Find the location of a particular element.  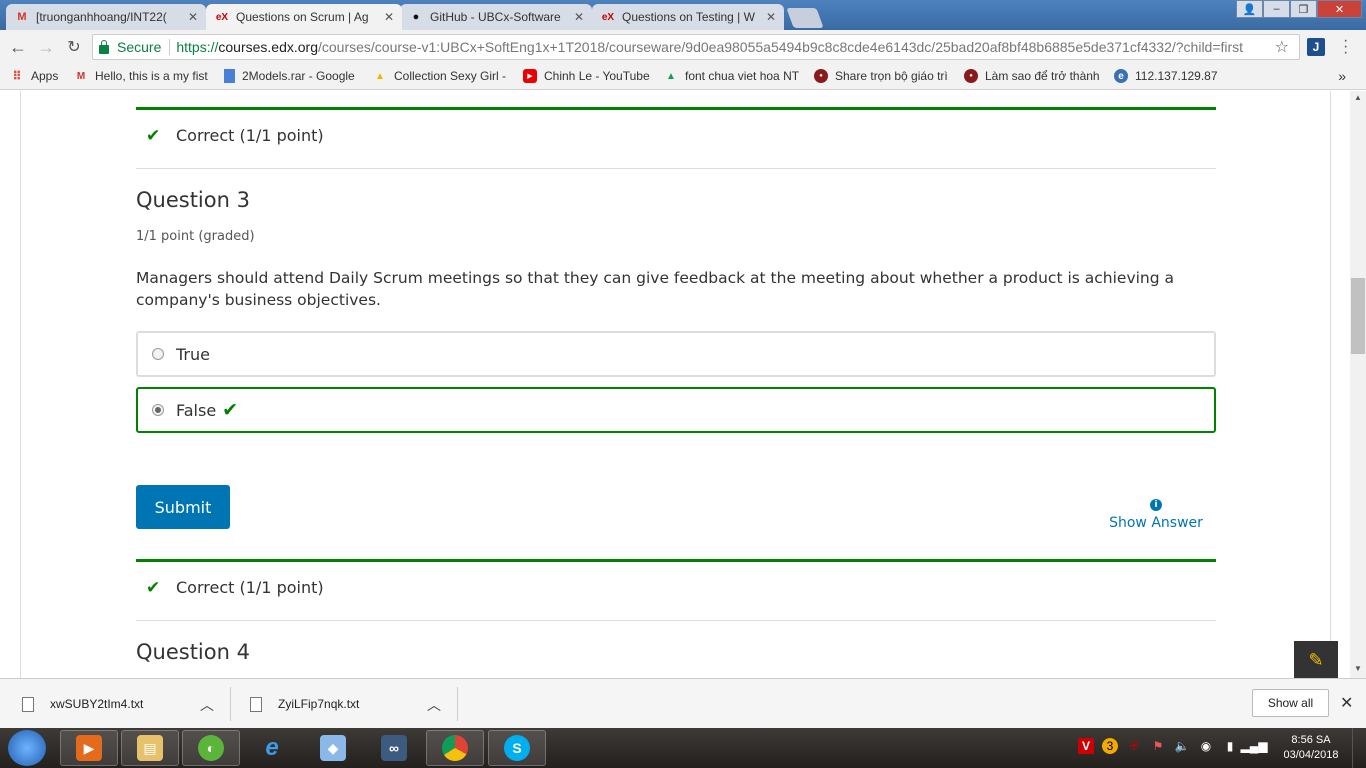

doc-icon is located at coordinates (229, 76).